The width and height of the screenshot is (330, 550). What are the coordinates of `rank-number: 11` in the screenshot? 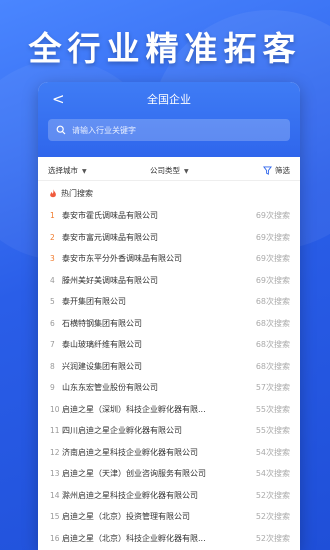 It's located at (55, 431).